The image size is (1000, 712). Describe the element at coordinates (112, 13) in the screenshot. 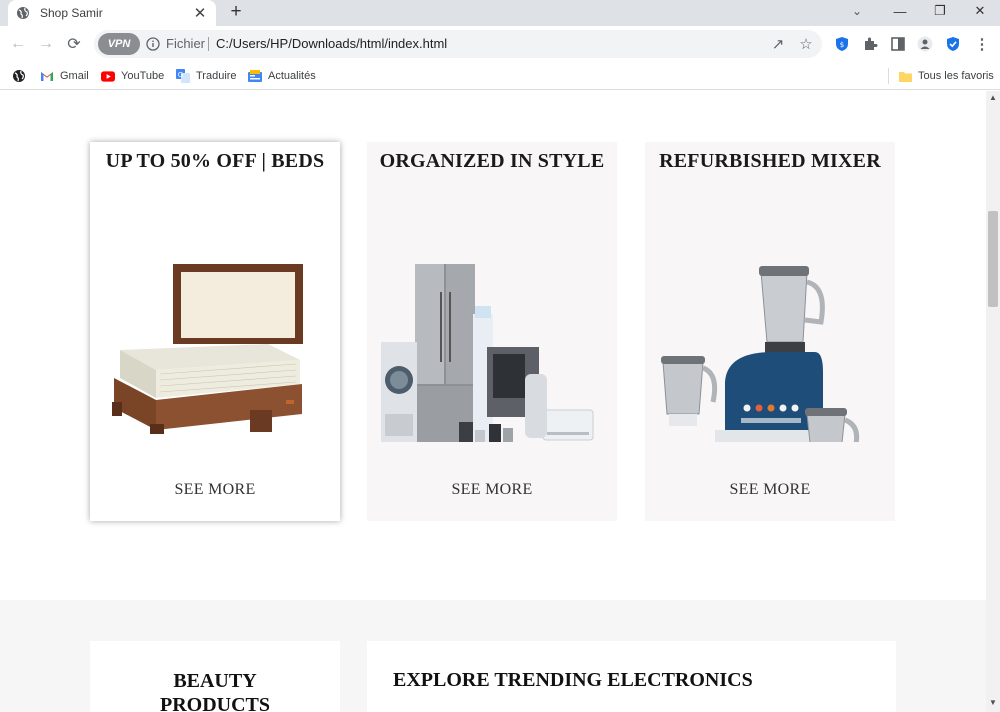

I see `tab-shop-samir: Shop Samir ✕` at that location.